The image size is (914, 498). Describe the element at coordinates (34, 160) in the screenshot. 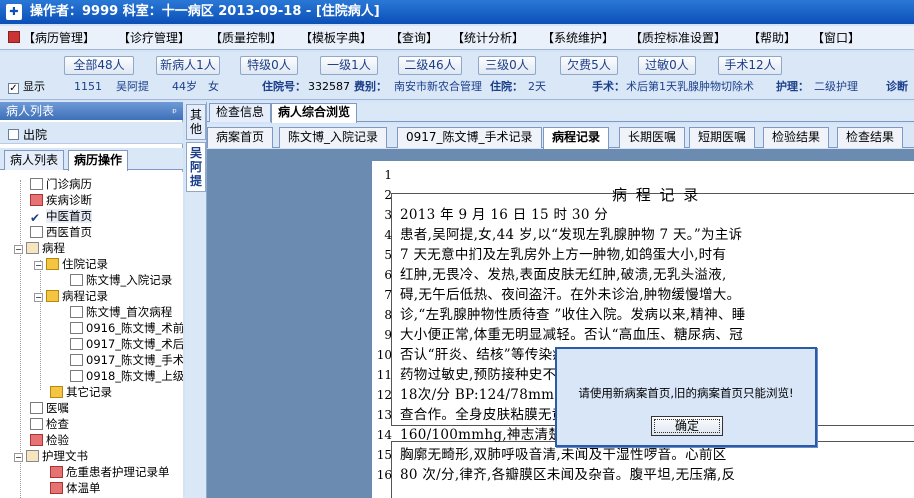

I see `tab-patient-list: 病人列表` at that location.